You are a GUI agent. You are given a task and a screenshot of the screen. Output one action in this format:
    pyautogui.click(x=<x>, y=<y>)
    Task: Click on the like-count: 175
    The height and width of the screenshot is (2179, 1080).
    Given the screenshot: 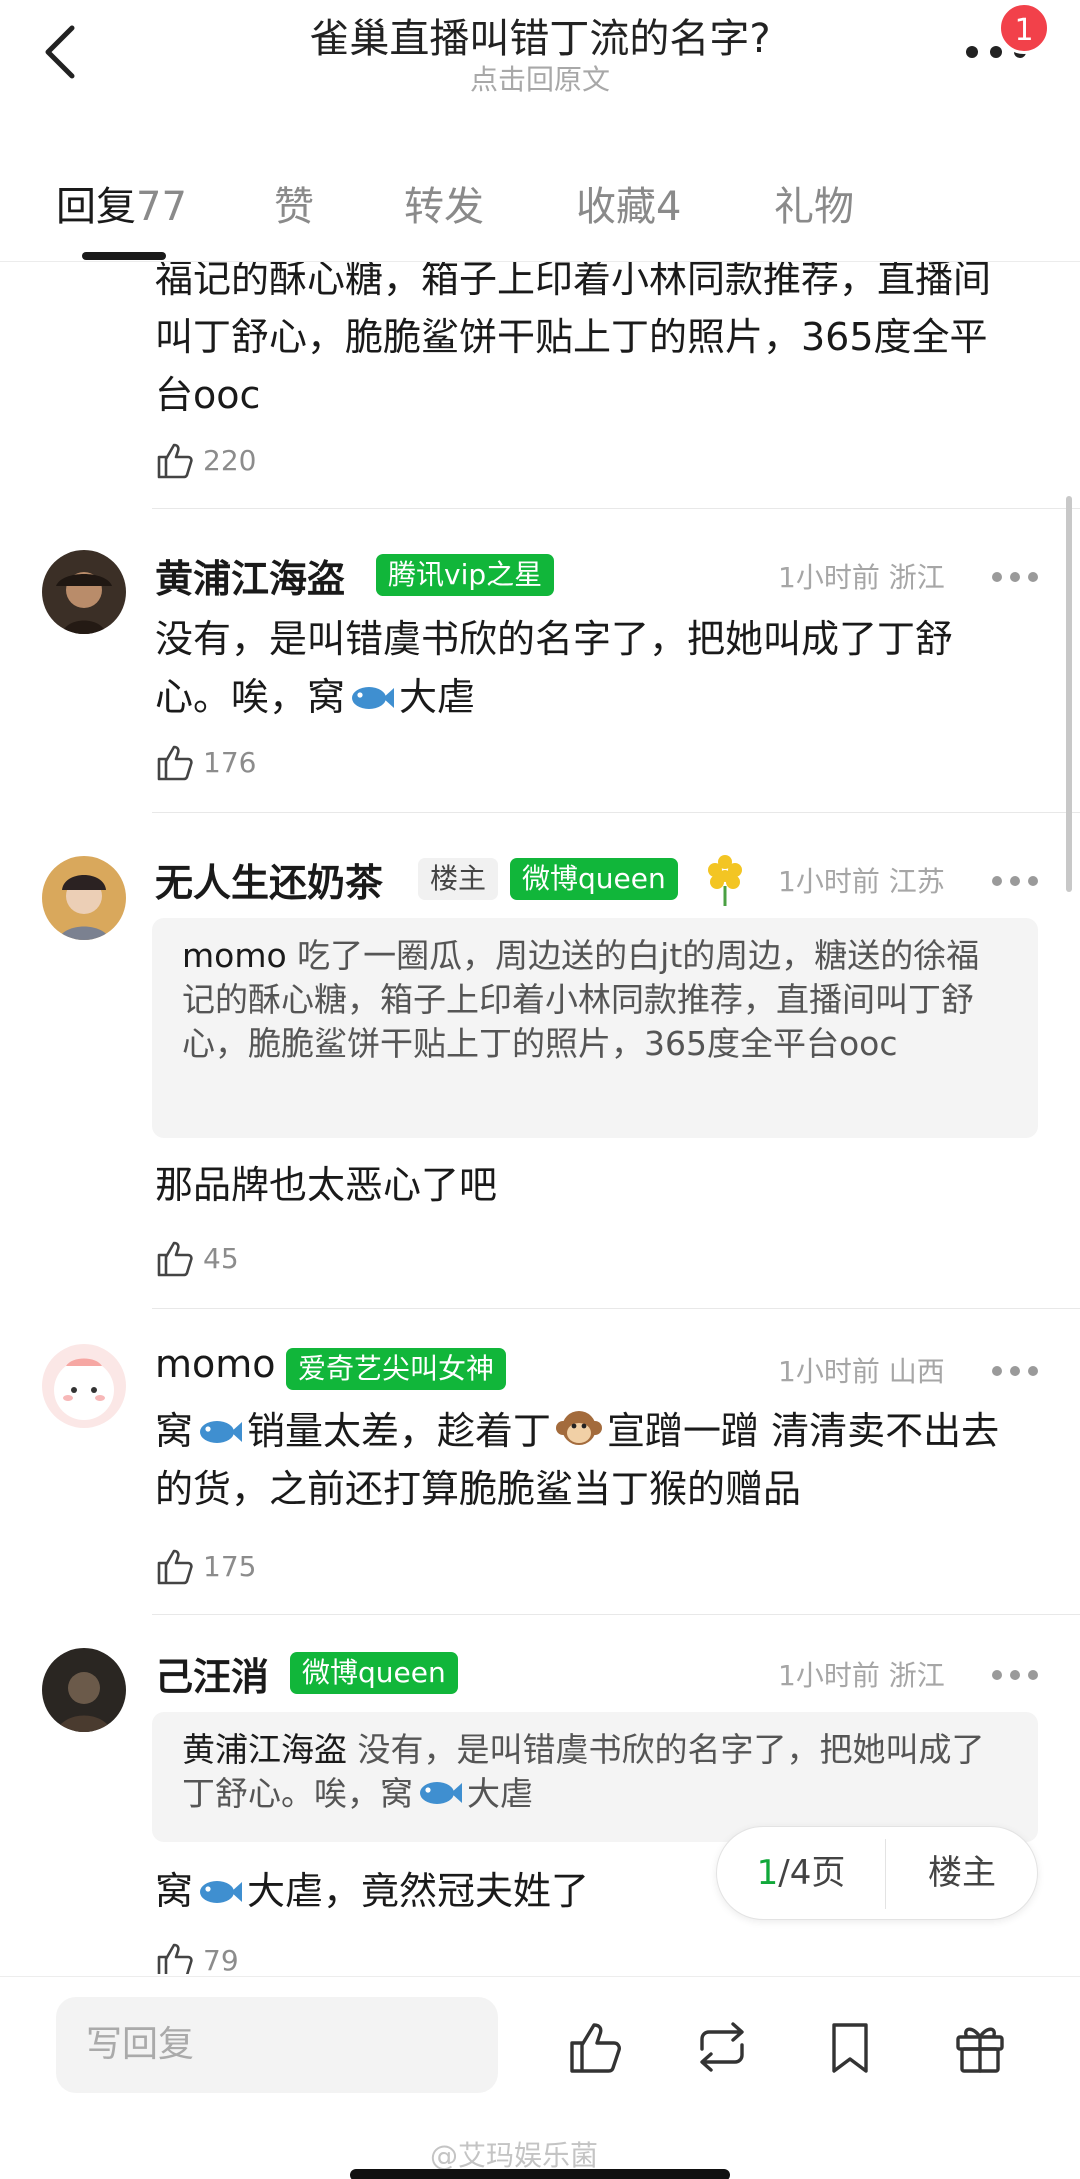 What is the action you would take?
    pyautogui.click(x=230, y=1566)
    